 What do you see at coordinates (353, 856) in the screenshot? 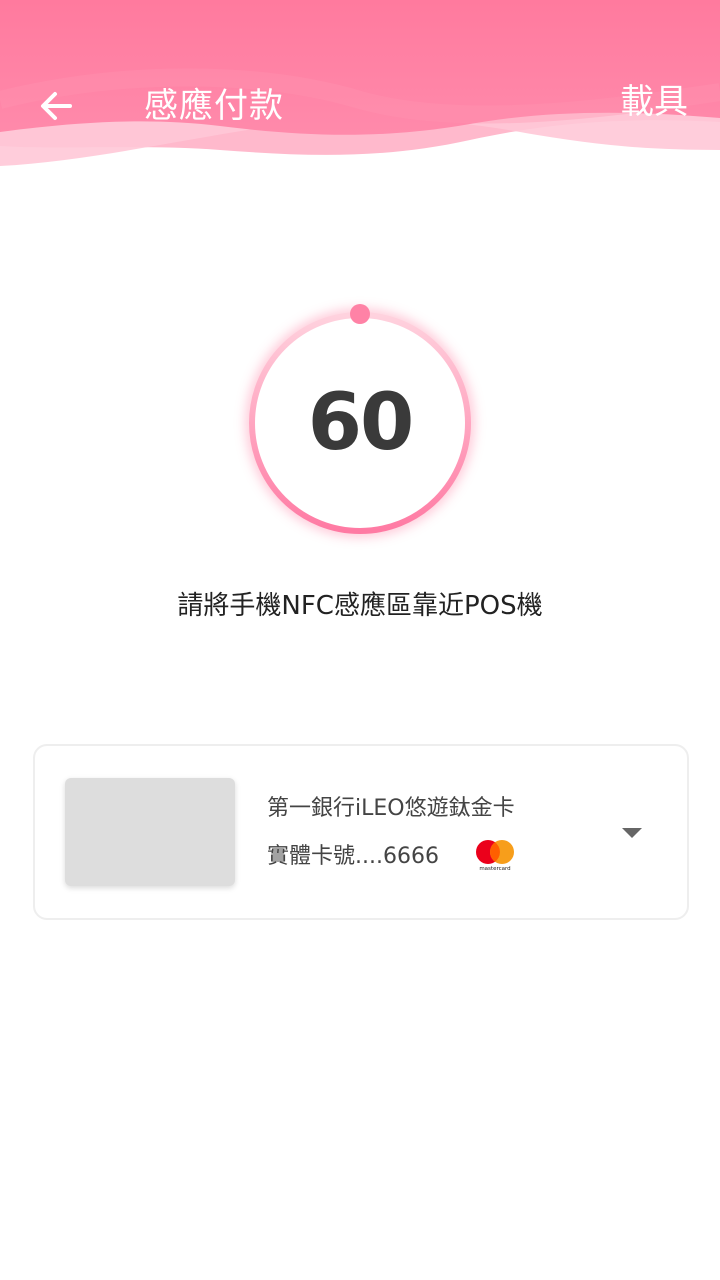
I see `card-number: 實體卡號....6666` at bounding box center [353, 856].